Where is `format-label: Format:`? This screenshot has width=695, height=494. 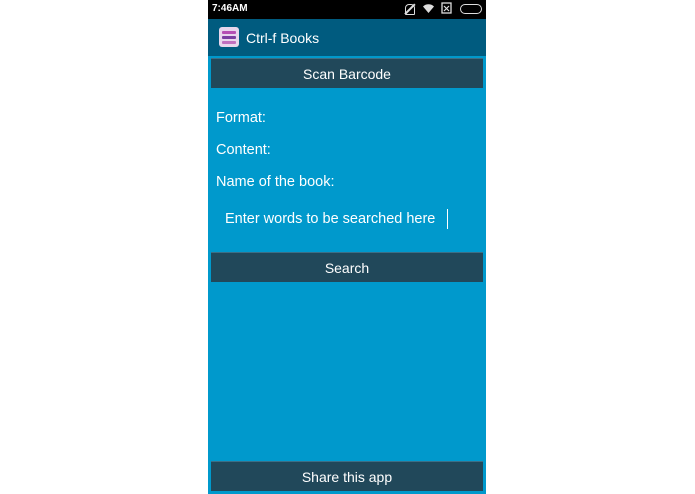
format-label: Format: is located at coordinates (241, 118).